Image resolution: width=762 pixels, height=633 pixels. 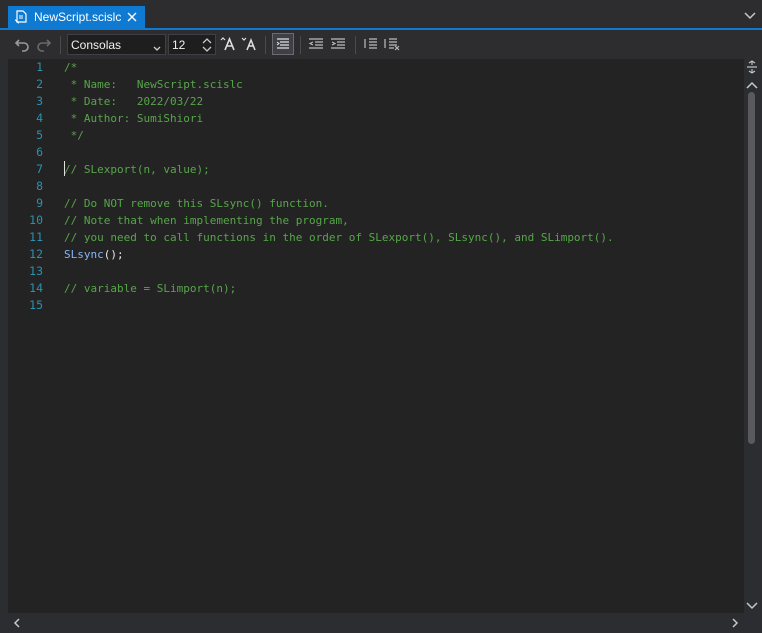 I want to click on font-size-spinner, so click(x=207, y=45).